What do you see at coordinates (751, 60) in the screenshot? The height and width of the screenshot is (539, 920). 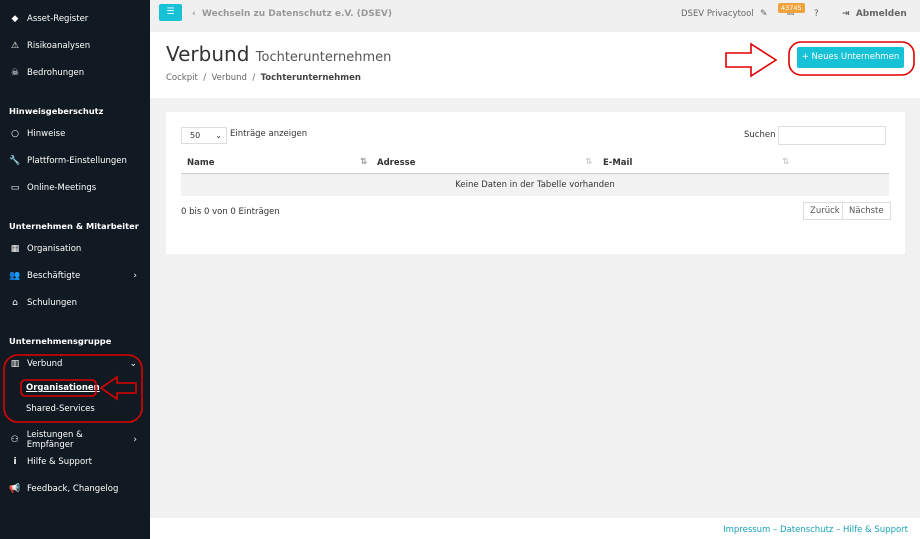 I see `annotation-arrow-right` at bounding box center [751, 60].